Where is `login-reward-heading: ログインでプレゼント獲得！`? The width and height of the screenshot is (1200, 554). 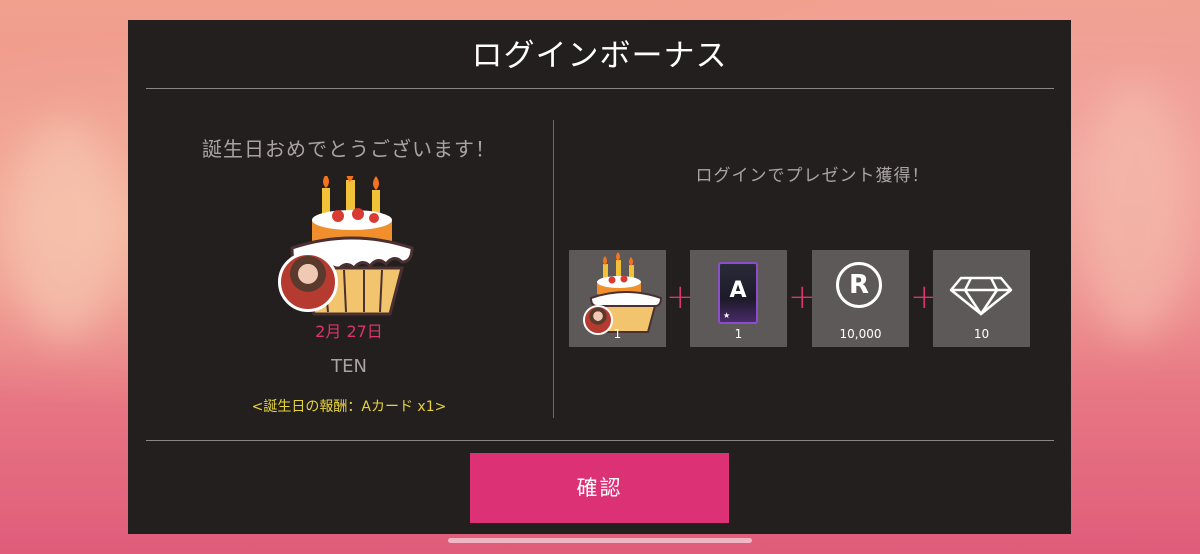
login-reward-heading: ログインでプレゼント獲得！ is located at coordinates (812, 176).